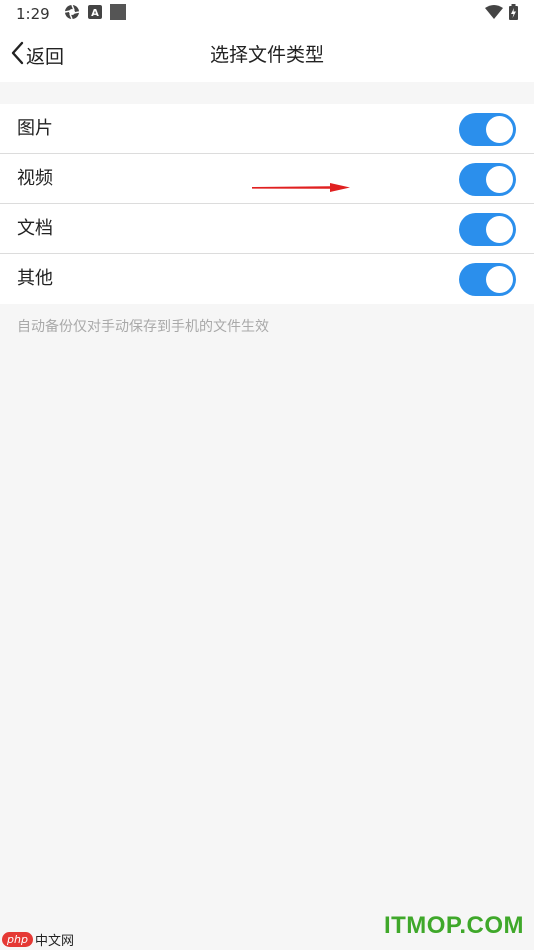 The height and width of the screenshot is (950, 534). What do you see at coordinates (33, 14) in the screenshot?
I see `status-time: 1:29` at bounding box center [33, 14].